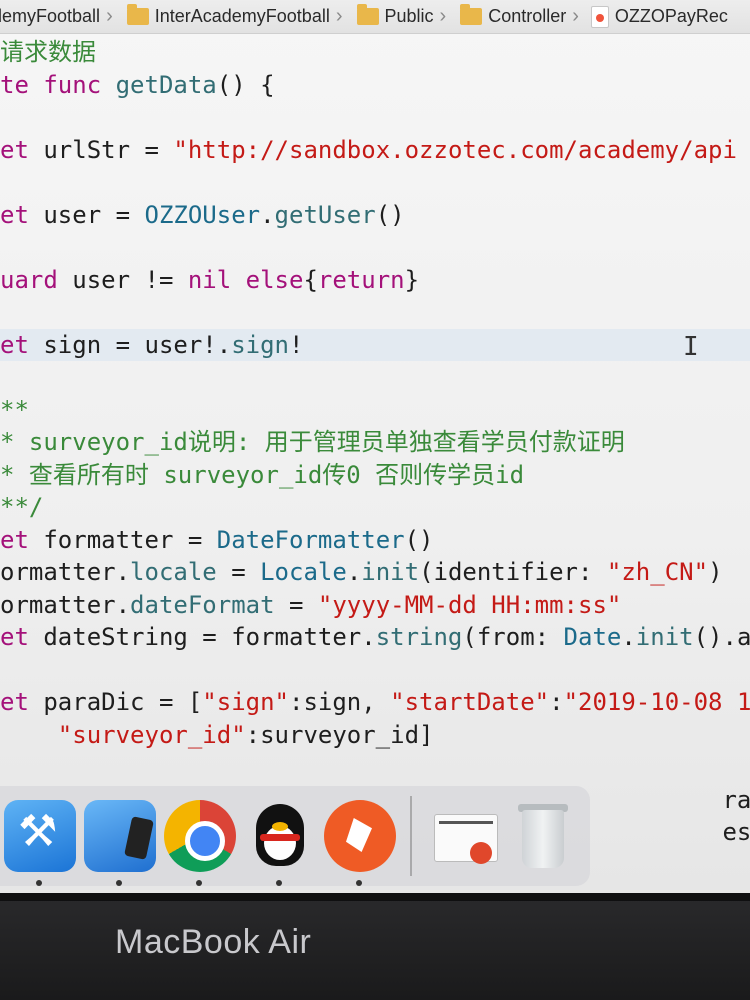  I want to click on function-name: string, so click(419, 637).